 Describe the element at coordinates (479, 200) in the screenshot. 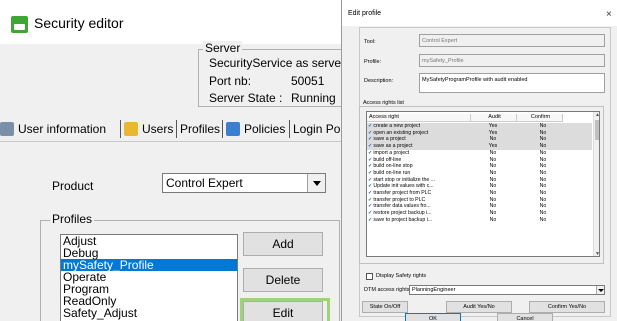

I see `table-row: transfer project to PLC No No` at that location.